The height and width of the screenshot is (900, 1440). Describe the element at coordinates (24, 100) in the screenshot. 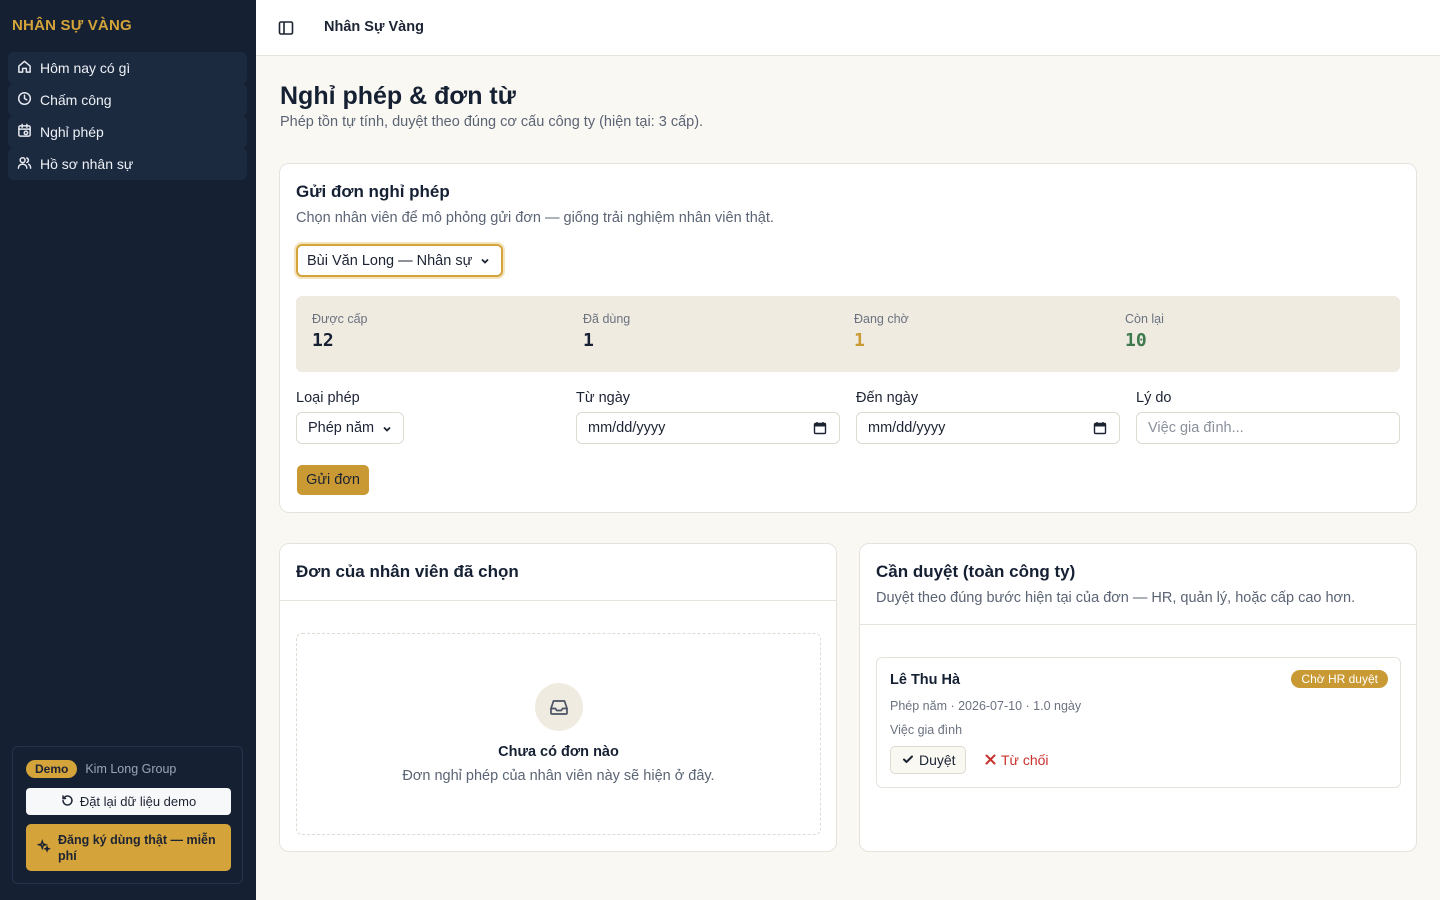

I see `clock-icon` at that location.